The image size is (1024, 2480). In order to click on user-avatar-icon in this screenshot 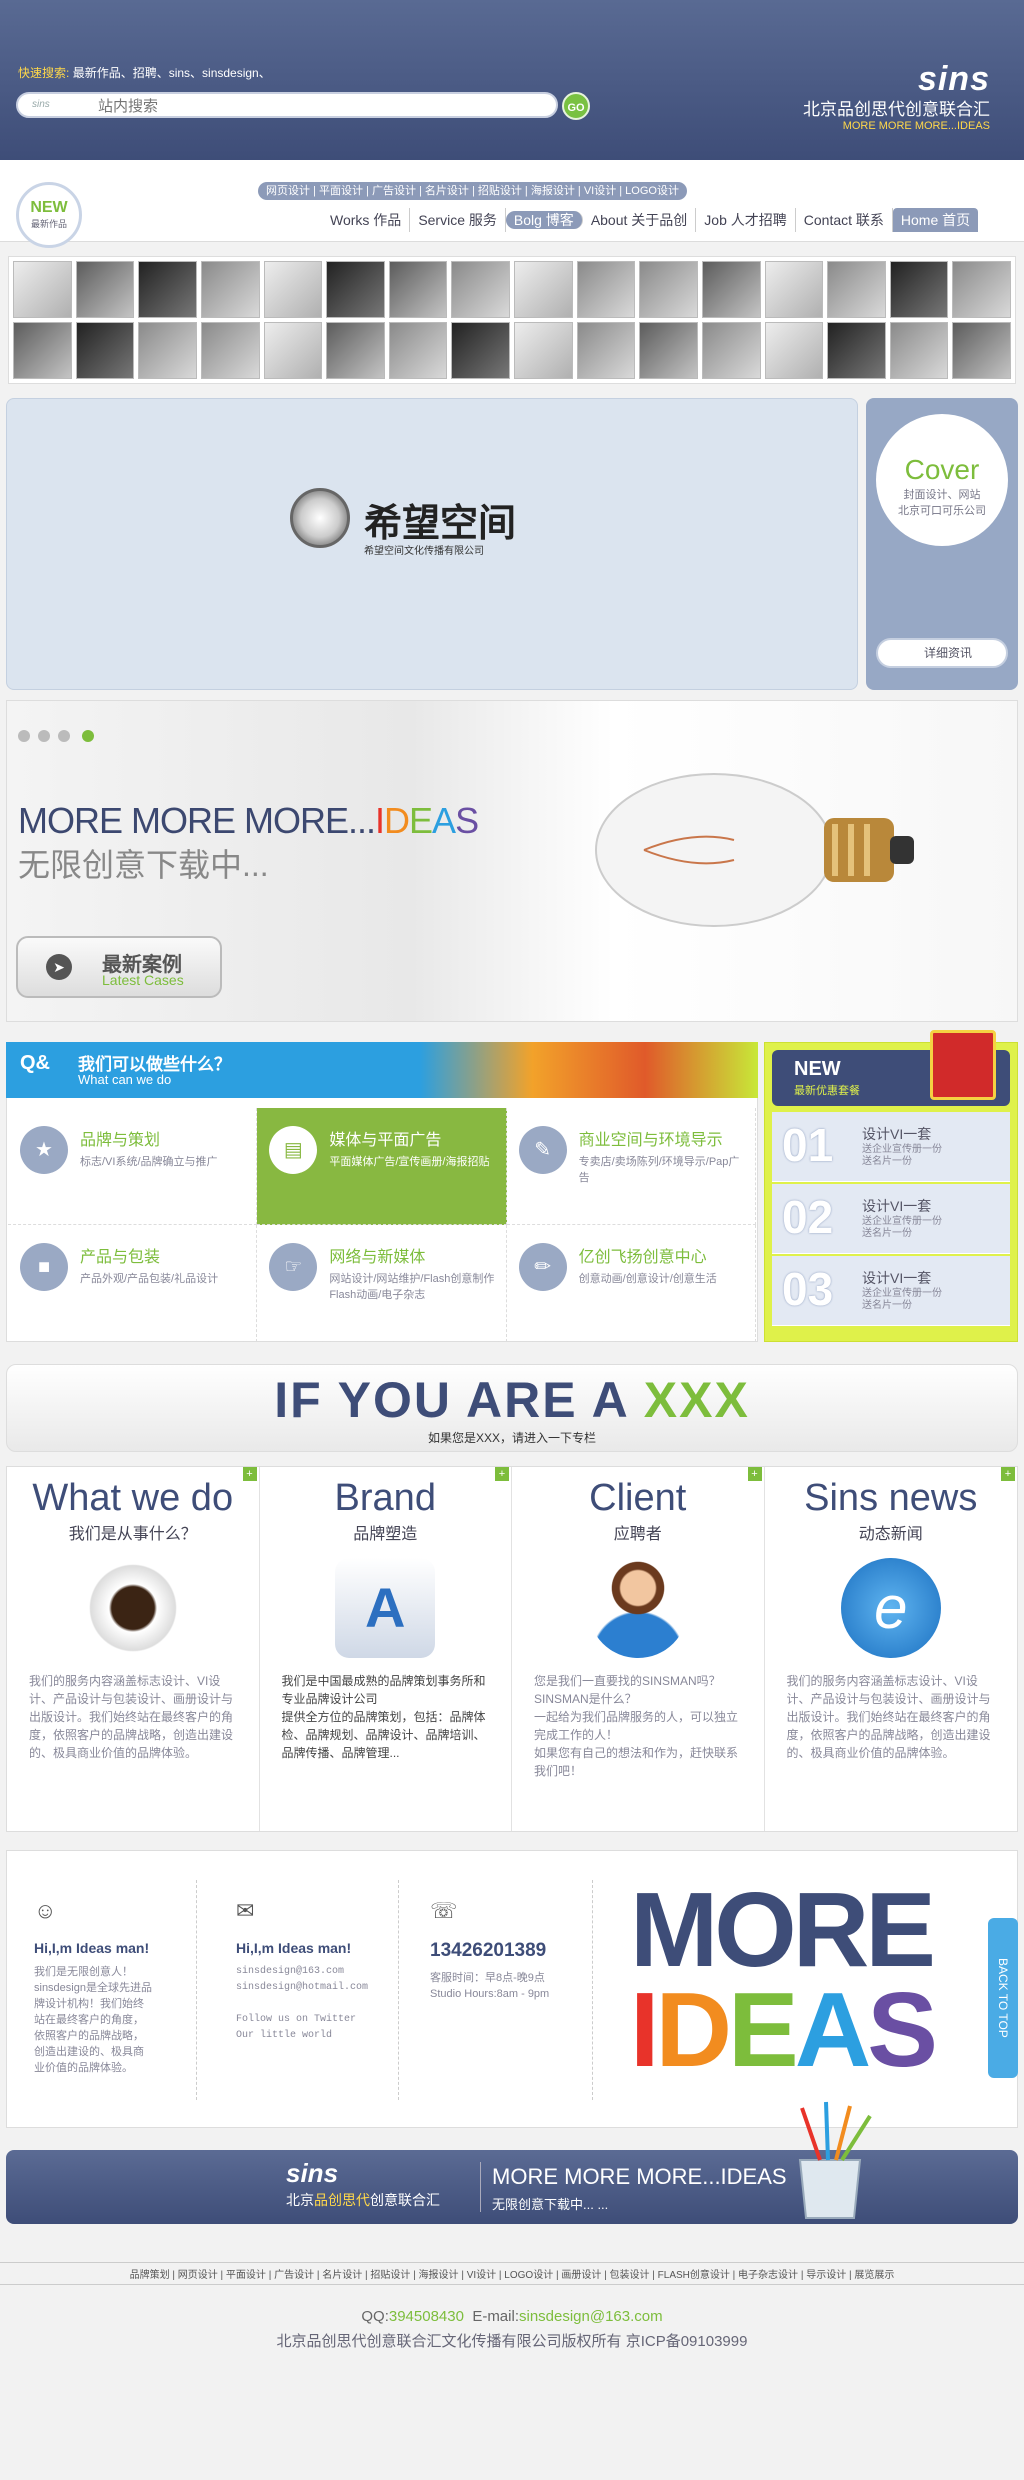, I will do `click(637, 1608)`.